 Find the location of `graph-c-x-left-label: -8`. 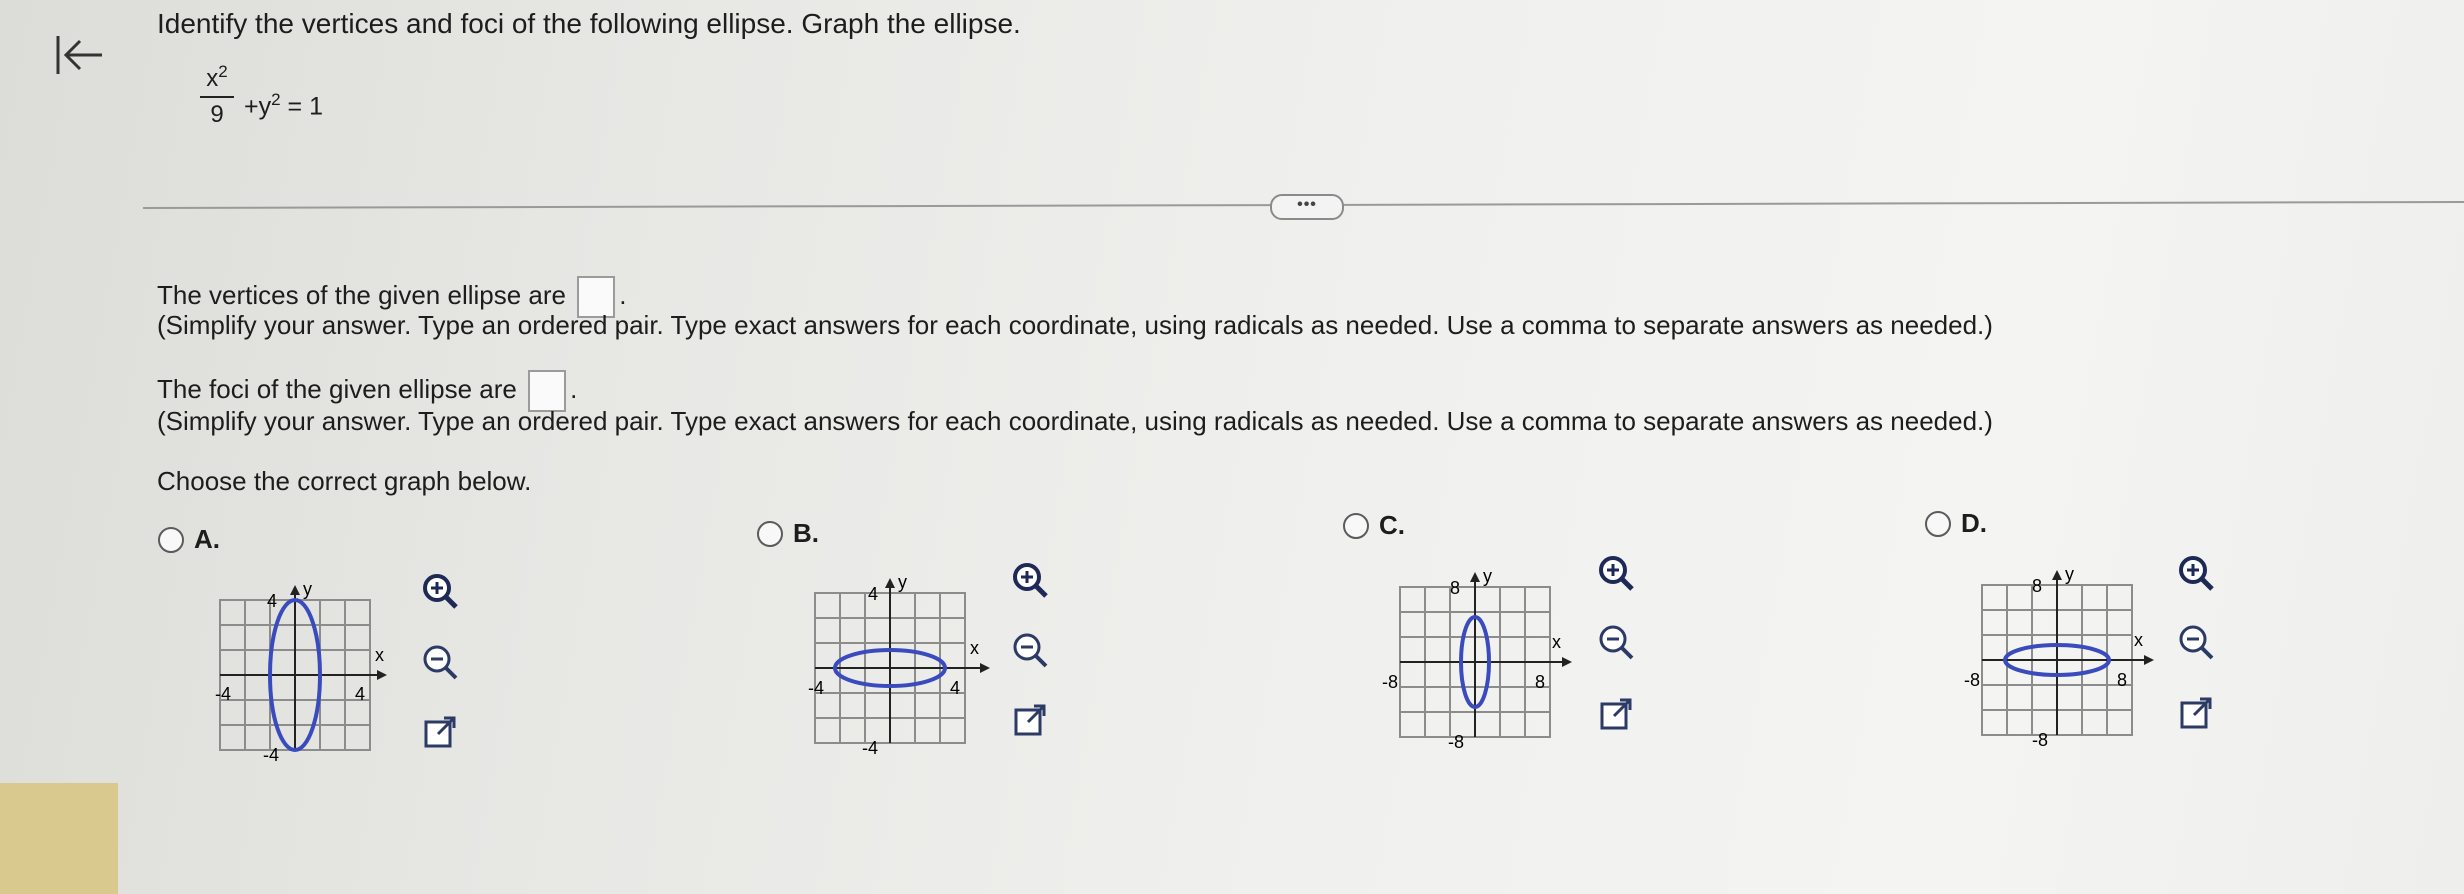

graph-c-x-left-label: -8 is located at coordinates (1390, 682).